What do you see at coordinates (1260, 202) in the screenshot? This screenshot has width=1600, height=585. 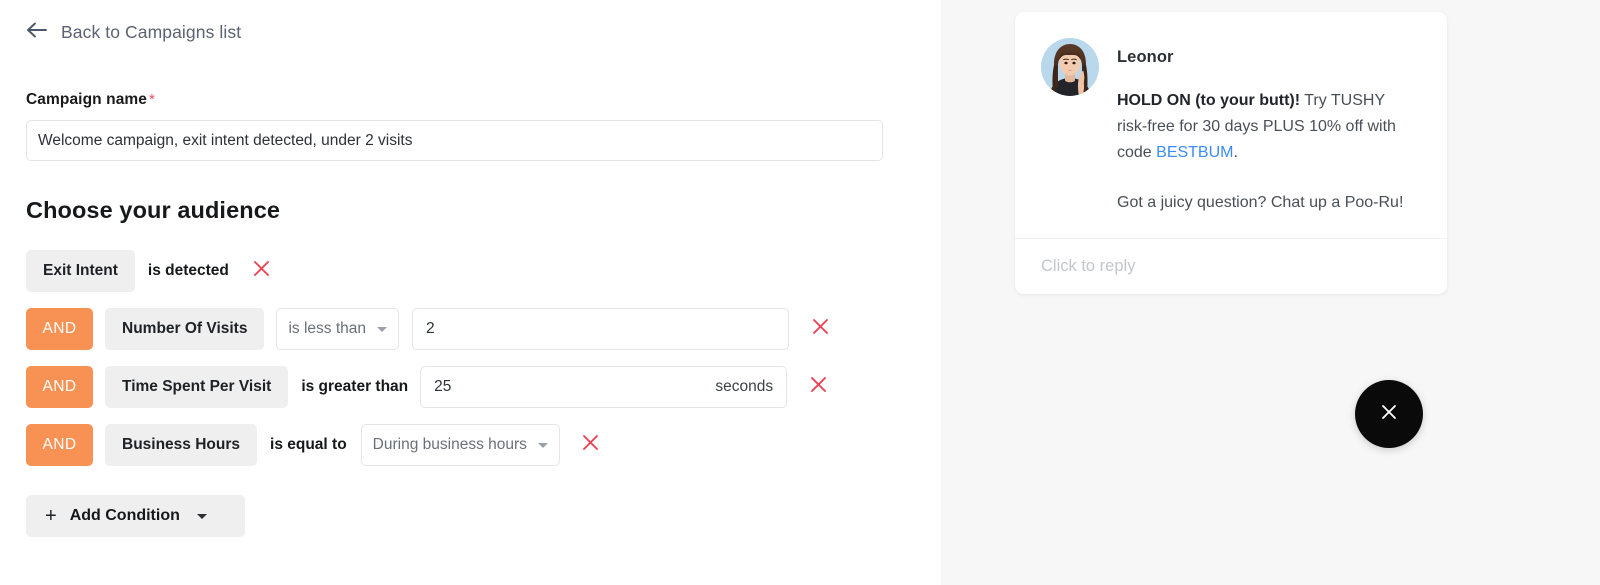 I see `chat-message-paragraph-2: Got a juicy question? Chat up a Poo-Ru!` at bounding box center [1260, 202].